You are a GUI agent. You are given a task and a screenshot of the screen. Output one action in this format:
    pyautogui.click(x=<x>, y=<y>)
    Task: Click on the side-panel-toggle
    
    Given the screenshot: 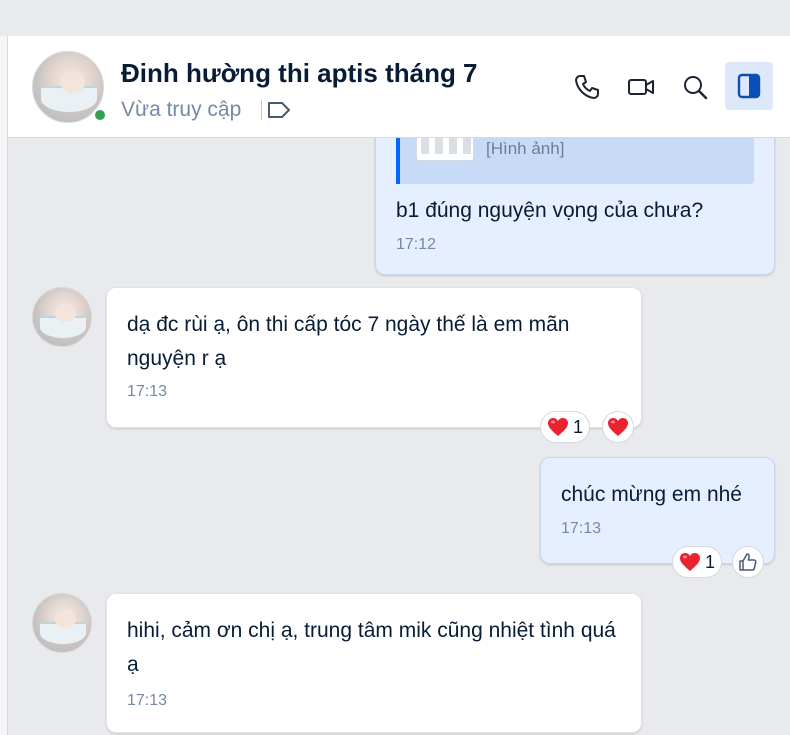 What is the action you would take?
    pyautogui.click(x=749, y=86)
    